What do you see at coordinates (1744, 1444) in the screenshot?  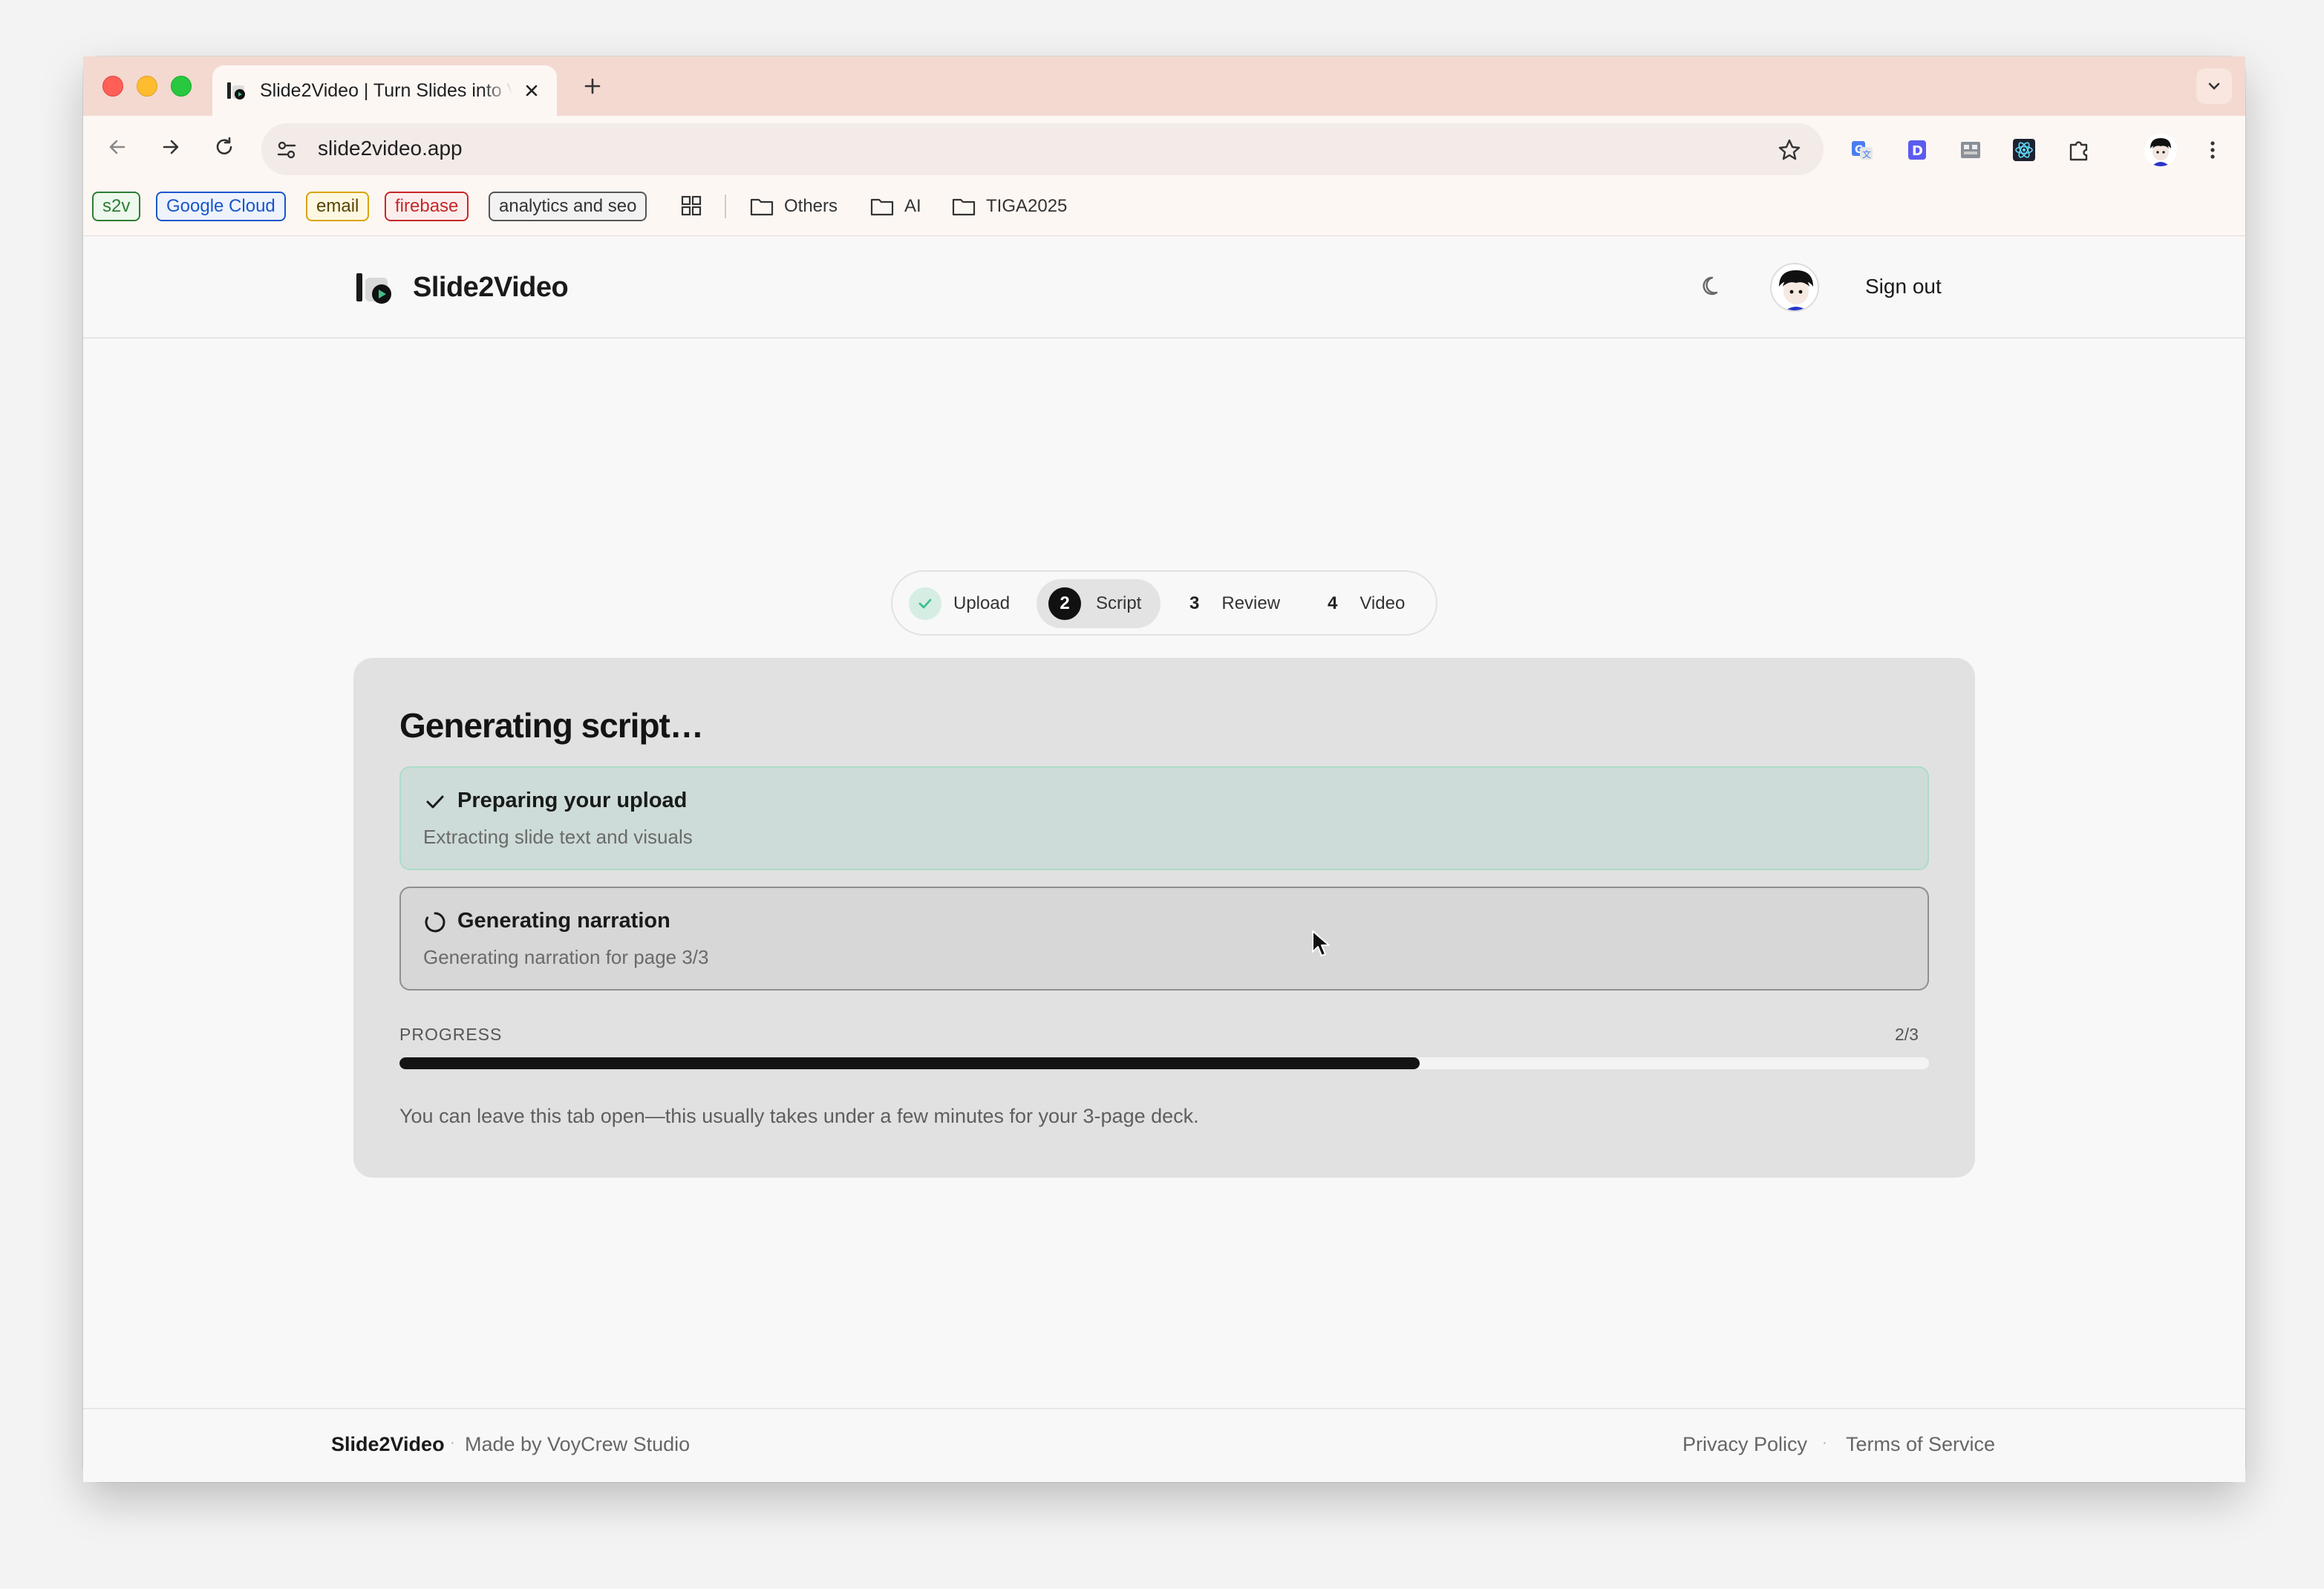 I see `privacy-policy-link: Privacy Policy` at bounding box center [1744, 1444].